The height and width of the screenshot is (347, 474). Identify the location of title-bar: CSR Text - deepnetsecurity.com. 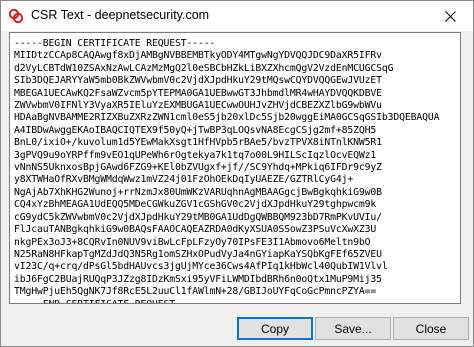
(237, 16).